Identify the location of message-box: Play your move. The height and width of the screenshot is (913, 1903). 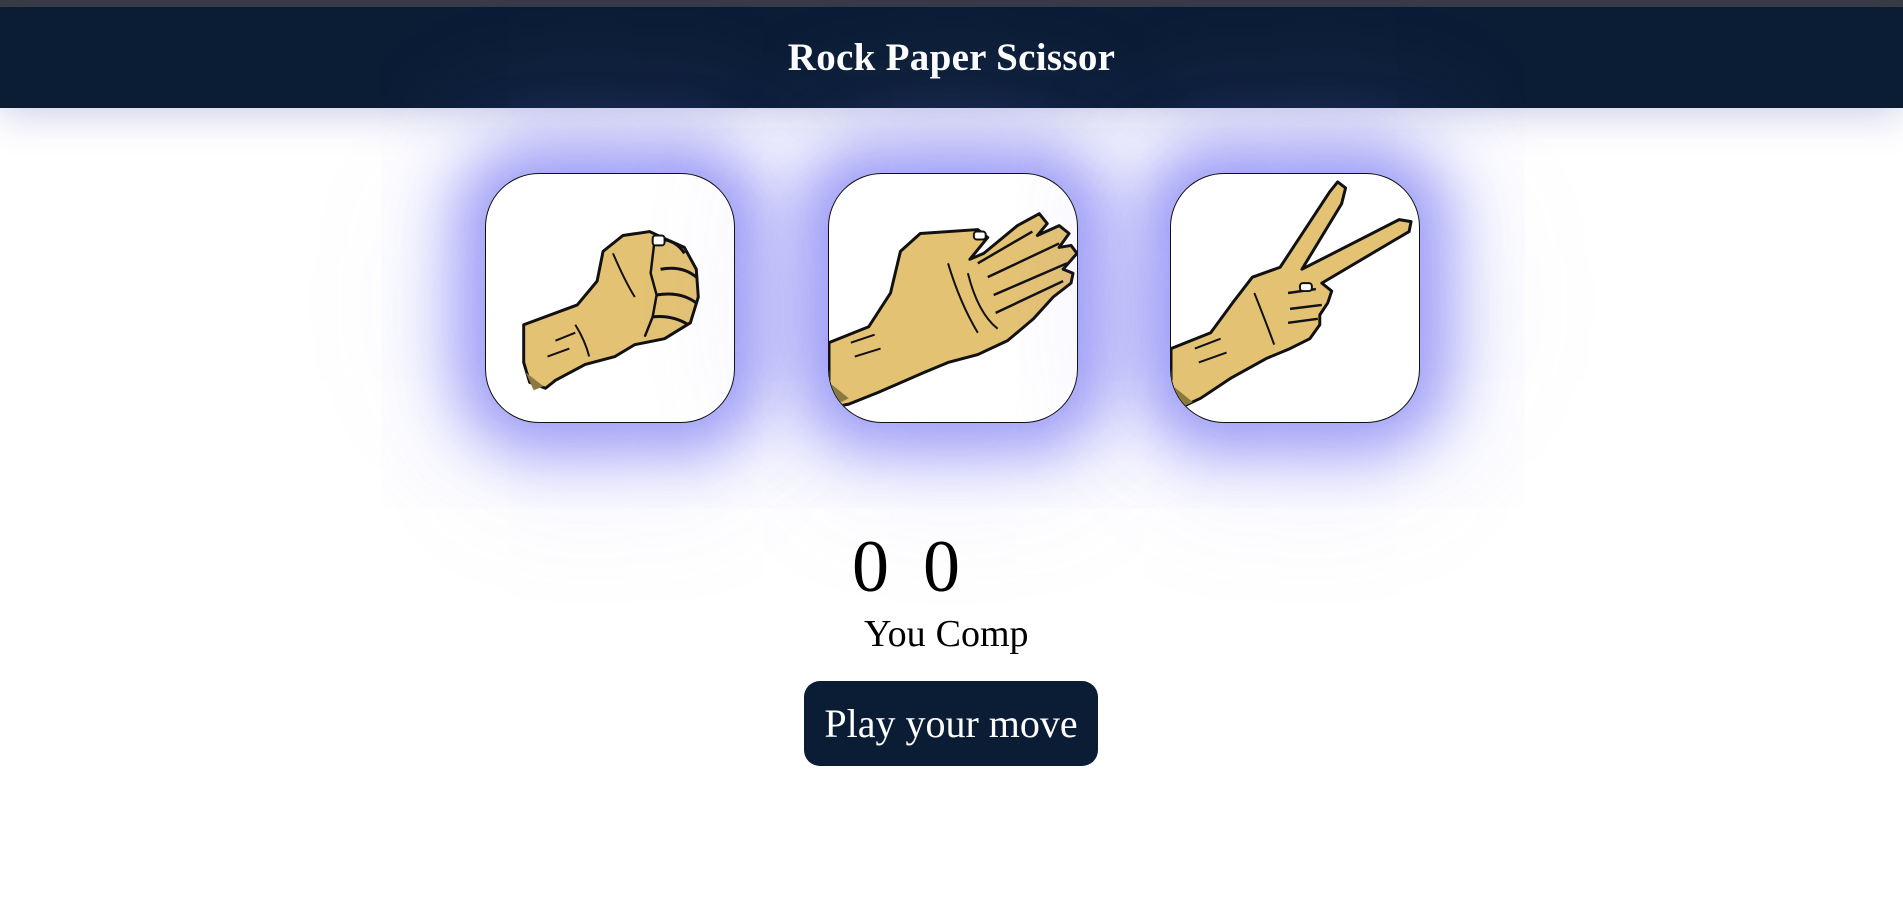
(951, 723).